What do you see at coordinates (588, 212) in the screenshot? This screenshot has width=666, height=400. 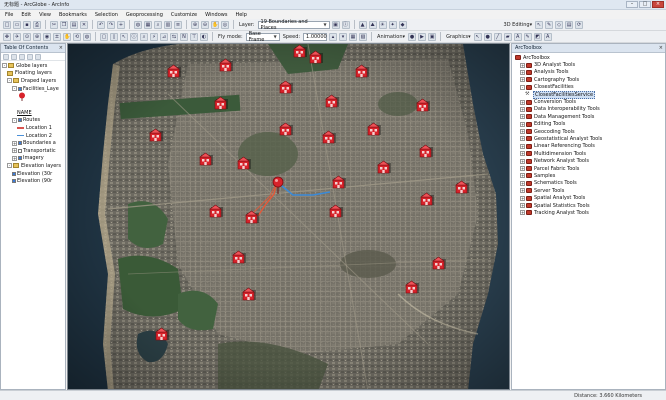 I see `toolbox-item: + Tracking Analyst Tools` at bounding box center [588, 212].